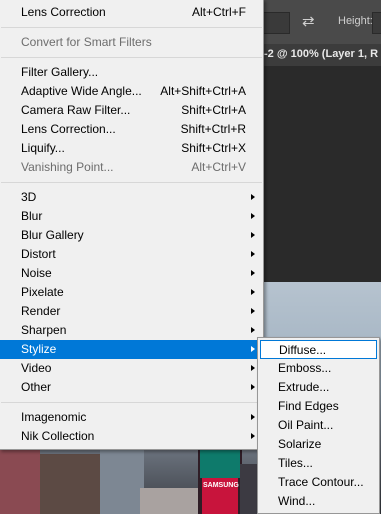 The width and height of the screenshot is (381, 514). Describe the element at coordinates (36, 368) in the screenshot. I see `menu-item-label: Video` at that location.